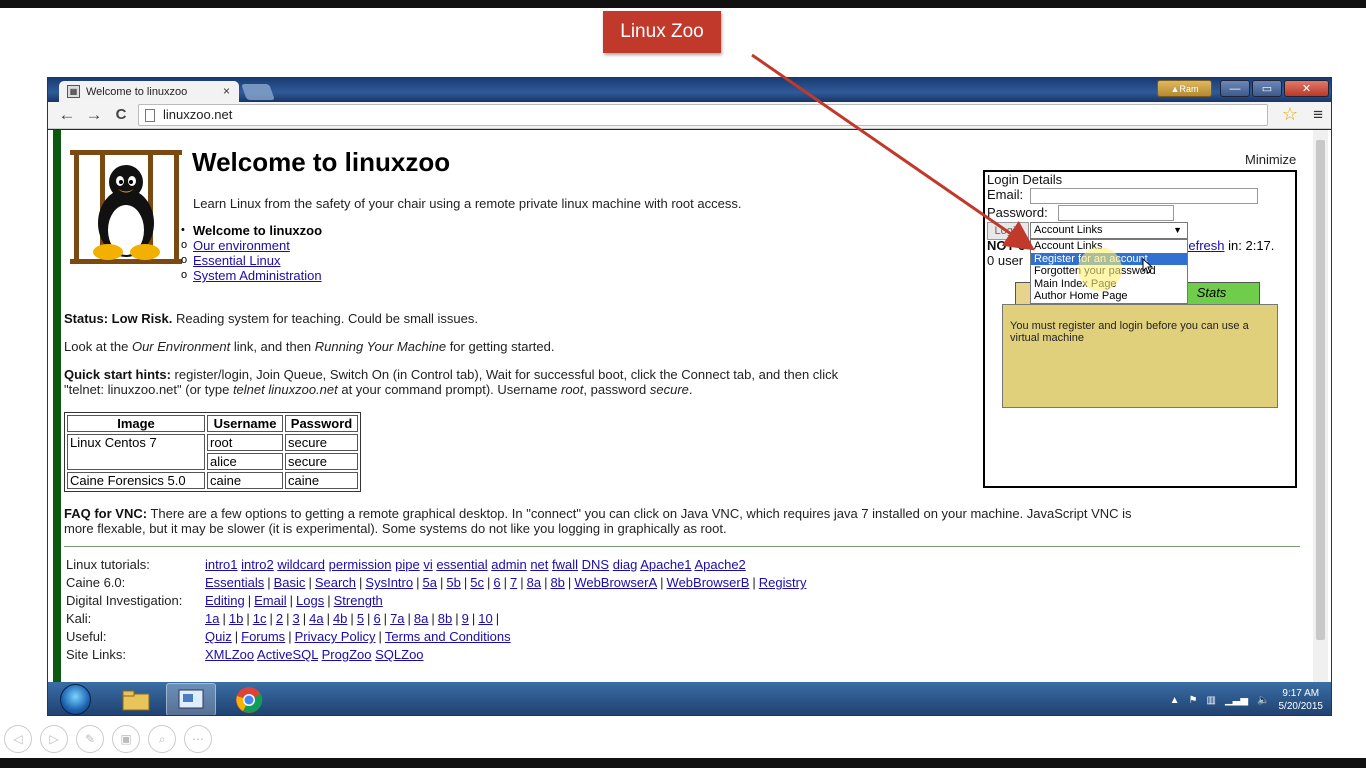 The image size is (1366, 768). I want to click on link-item: 9, so click(465, 618).